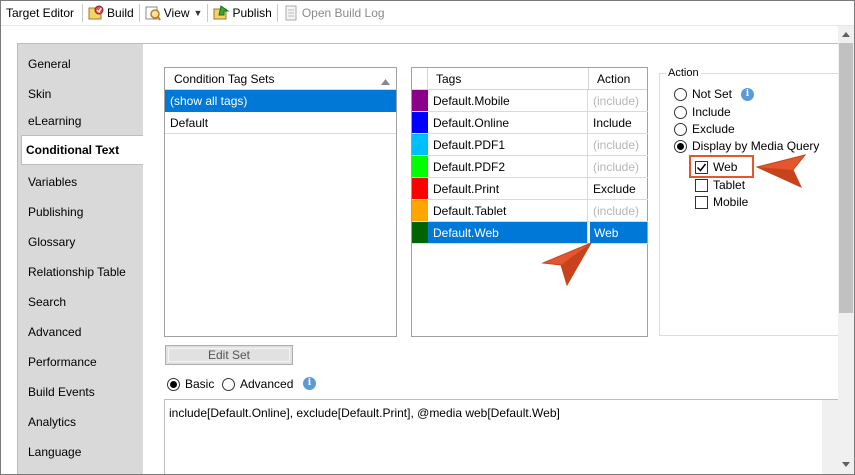  I want to click on include-radio: Include, so click(702, 112).